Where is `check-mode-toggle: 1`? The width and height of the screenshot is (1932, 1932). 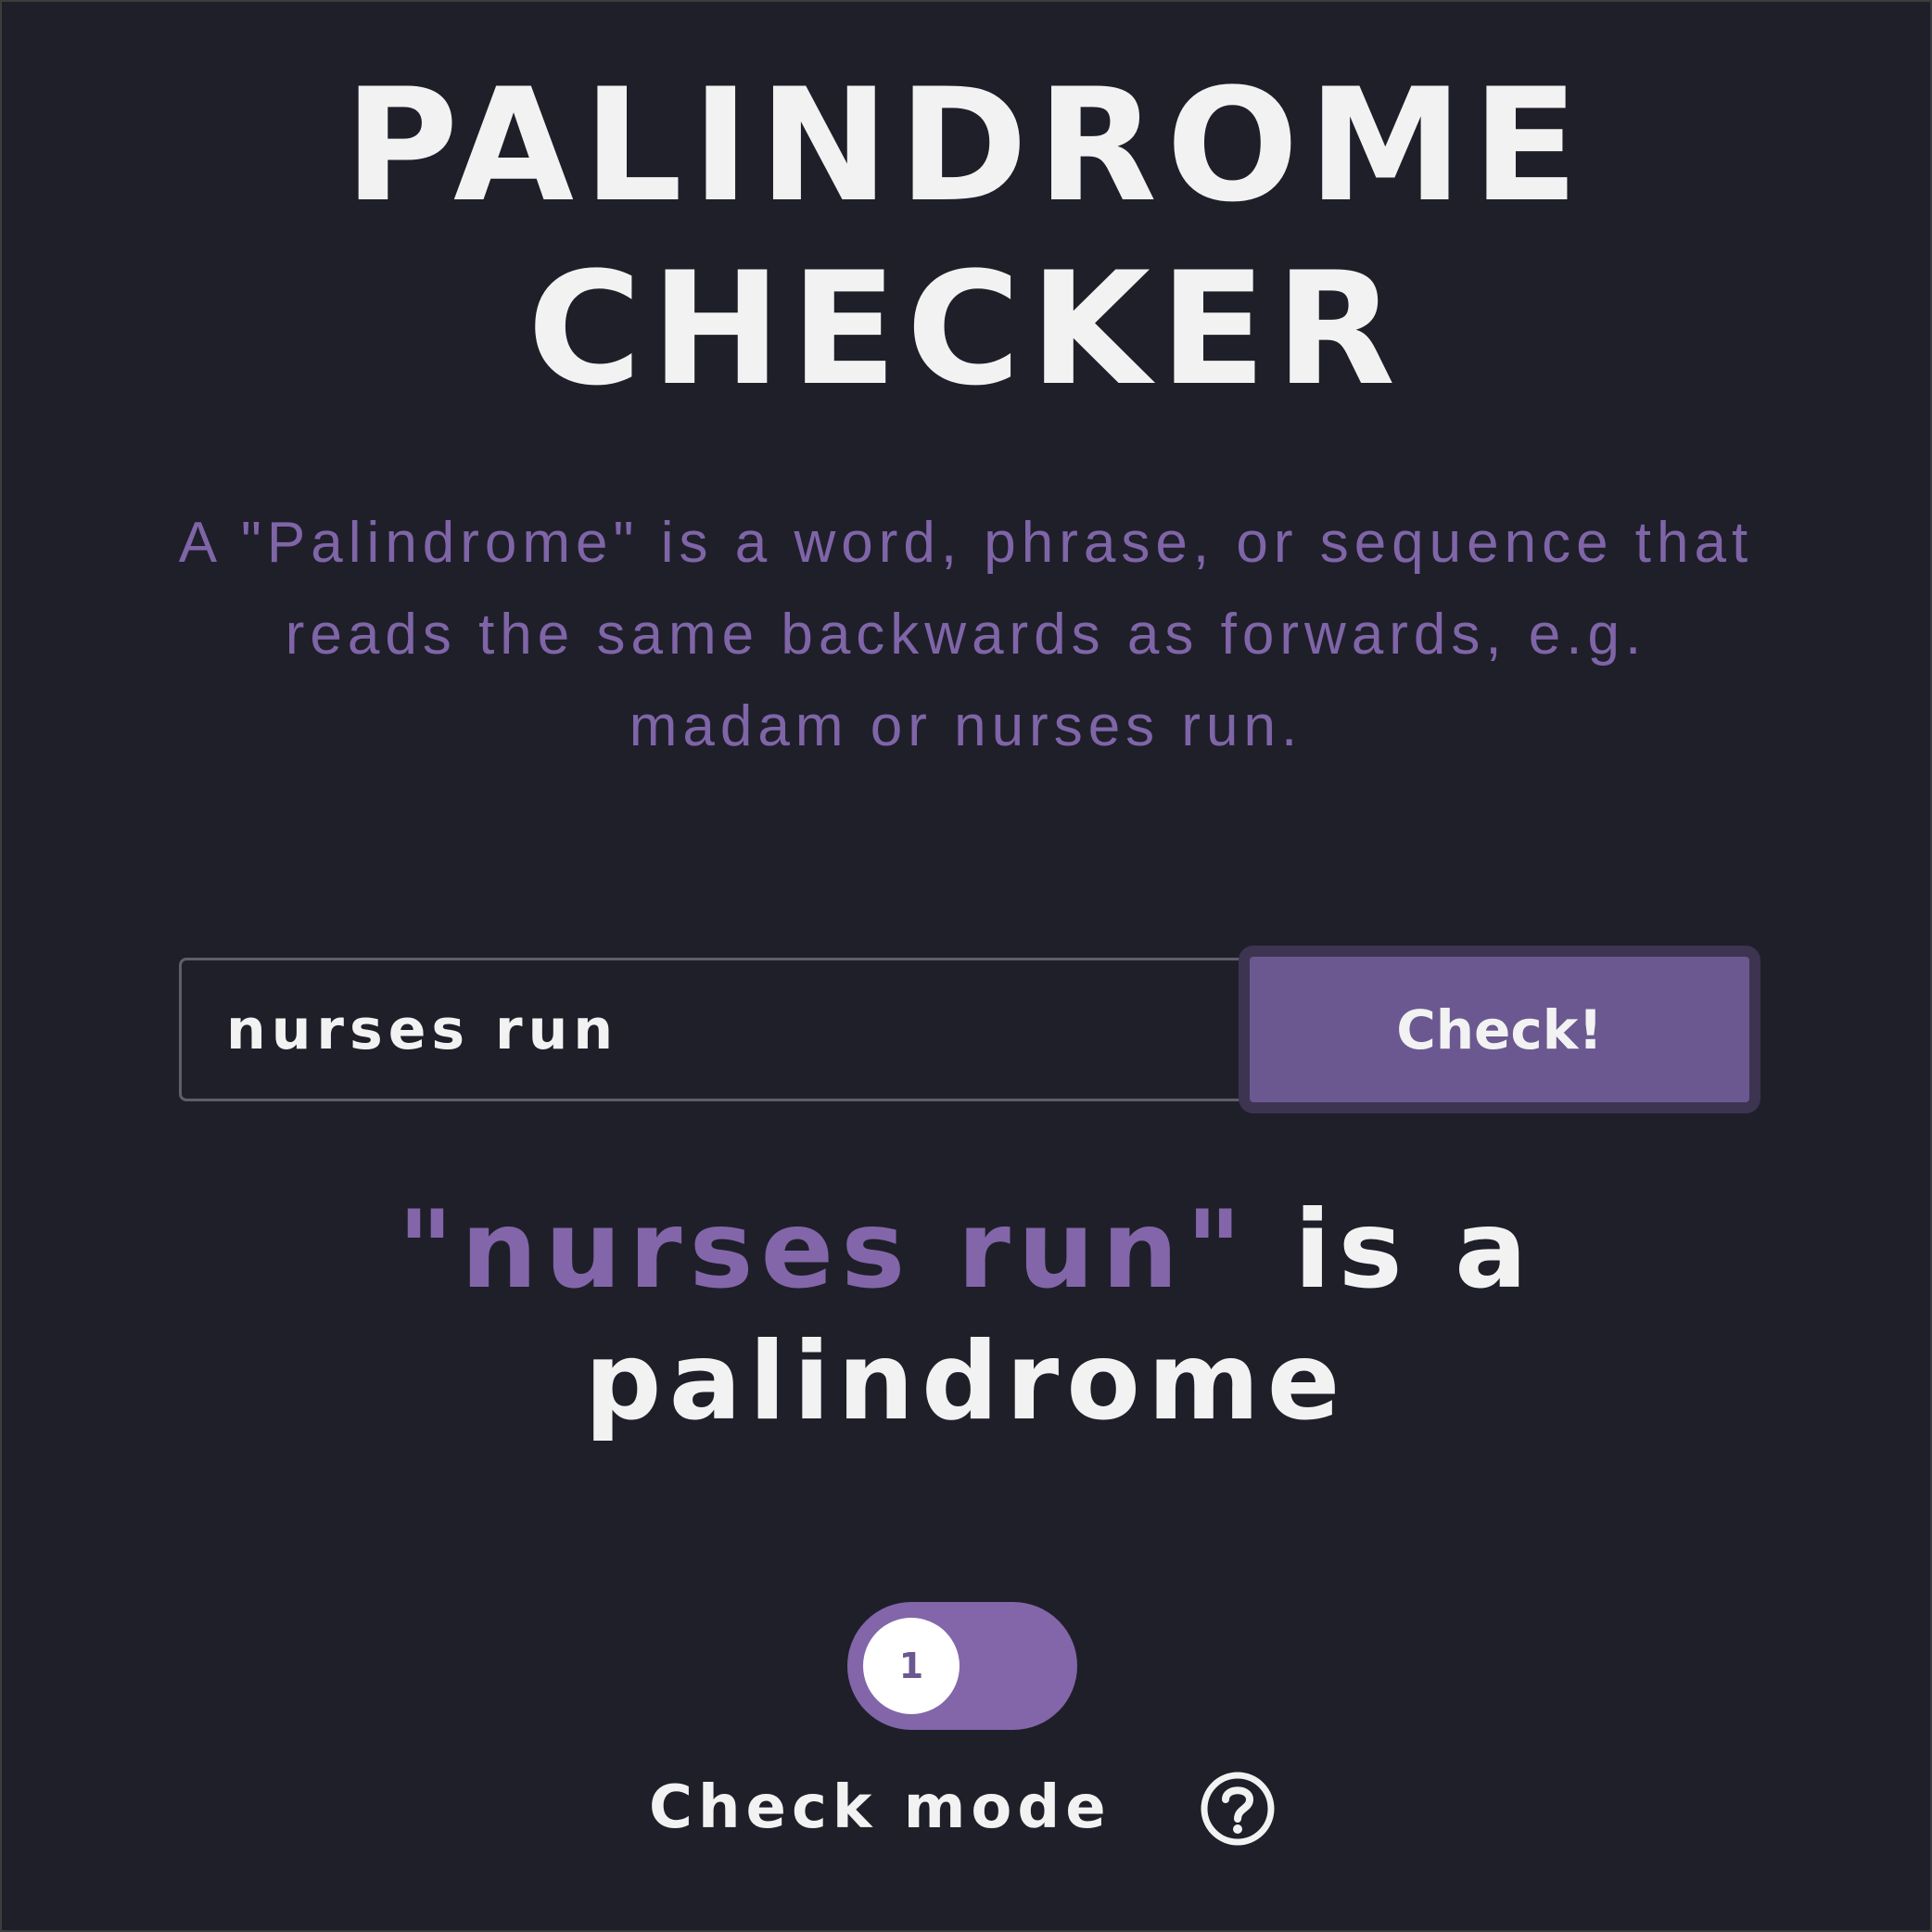 check-mode-toggle: 1 is located at coordinates (962, 1666).